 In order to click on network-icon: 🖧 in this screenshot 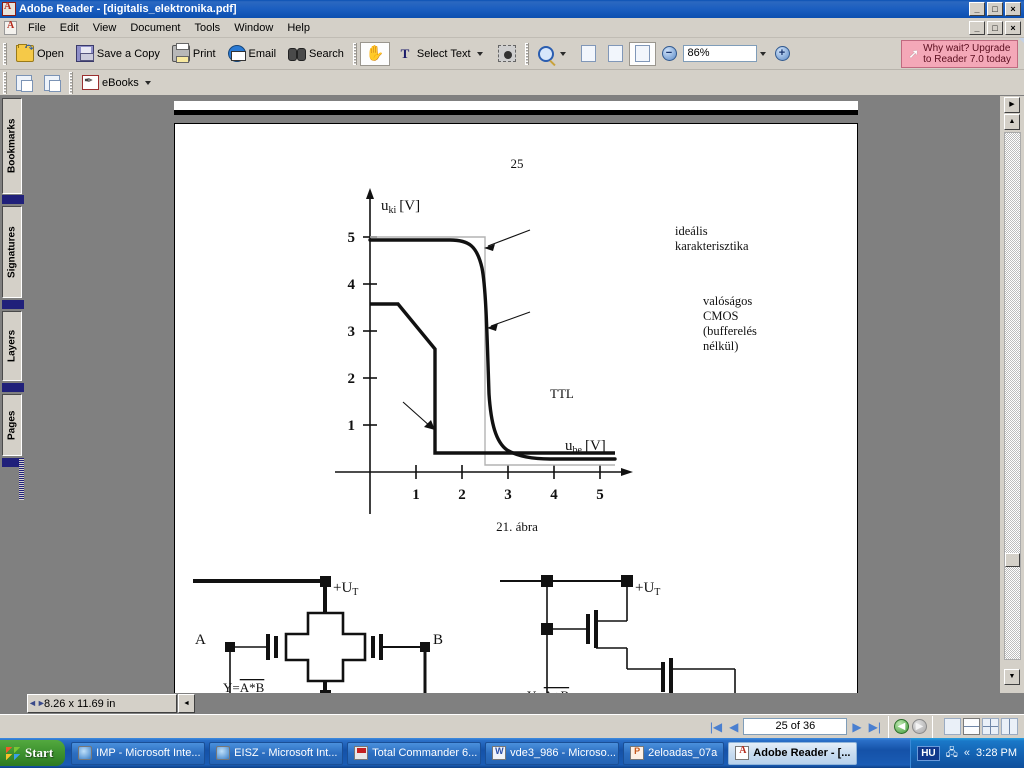, I will do `click(952, 753)`.